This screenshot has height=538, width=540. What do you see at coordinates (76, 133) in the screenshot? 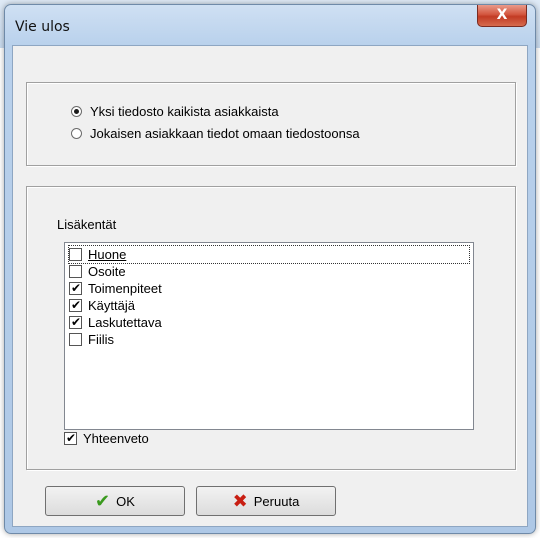
I see `radio-per-client-file-indicator` at bounding box center [76, 133].